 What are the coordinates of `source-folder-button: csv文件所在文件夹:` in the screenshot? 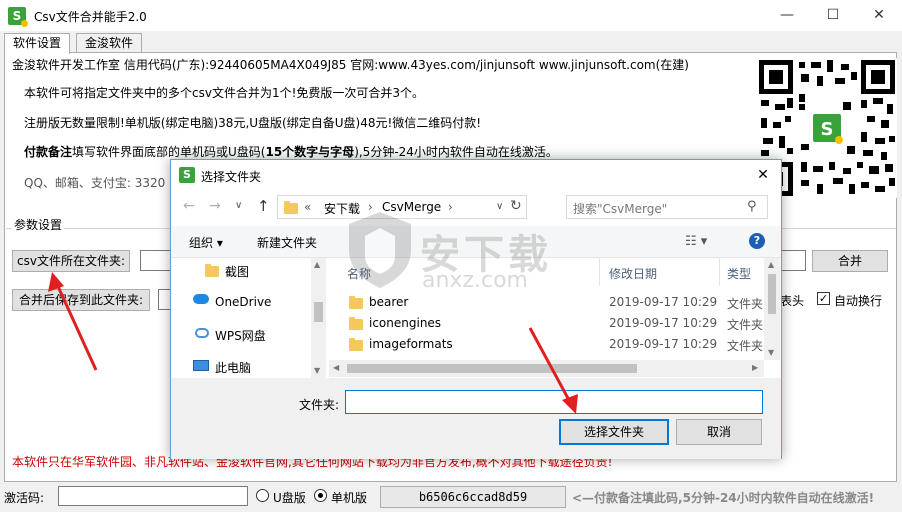 It's located at (71, 261).